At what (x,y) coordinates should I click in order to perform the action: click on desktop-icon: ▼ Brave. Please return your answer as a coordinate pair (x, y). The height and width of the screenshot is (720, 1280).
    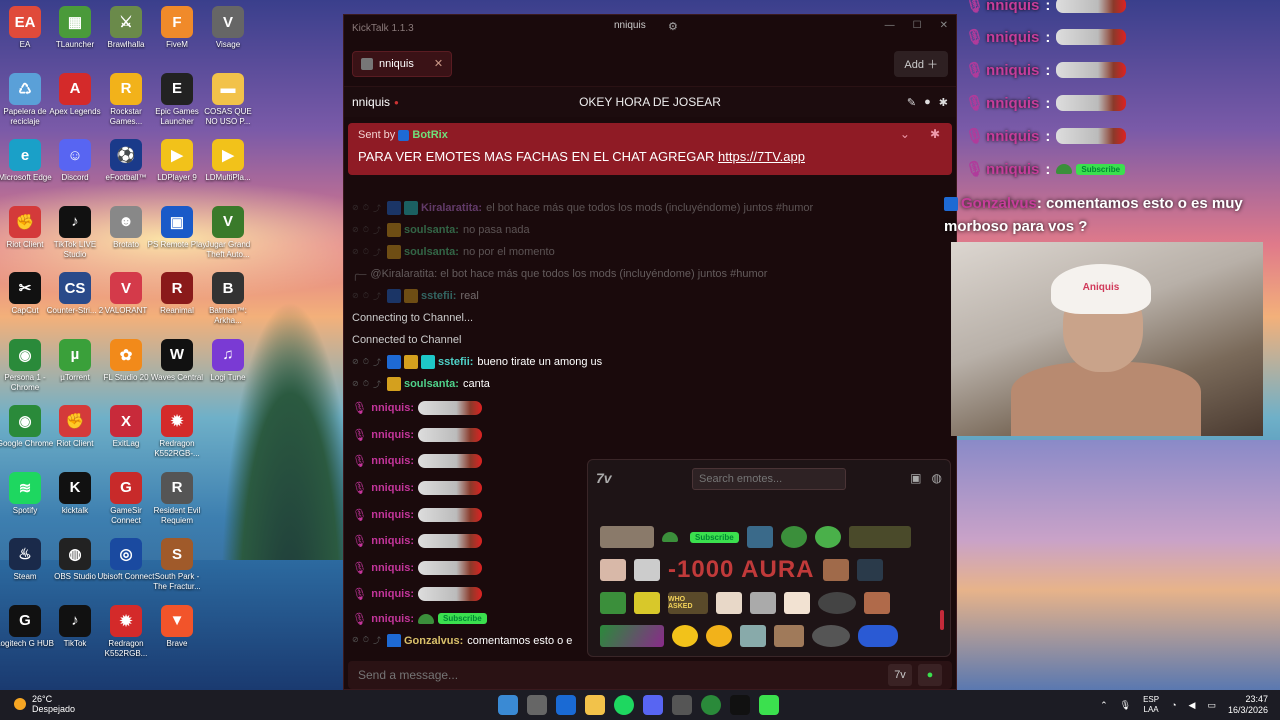
    Looking at the image, I should click on (177, 626).